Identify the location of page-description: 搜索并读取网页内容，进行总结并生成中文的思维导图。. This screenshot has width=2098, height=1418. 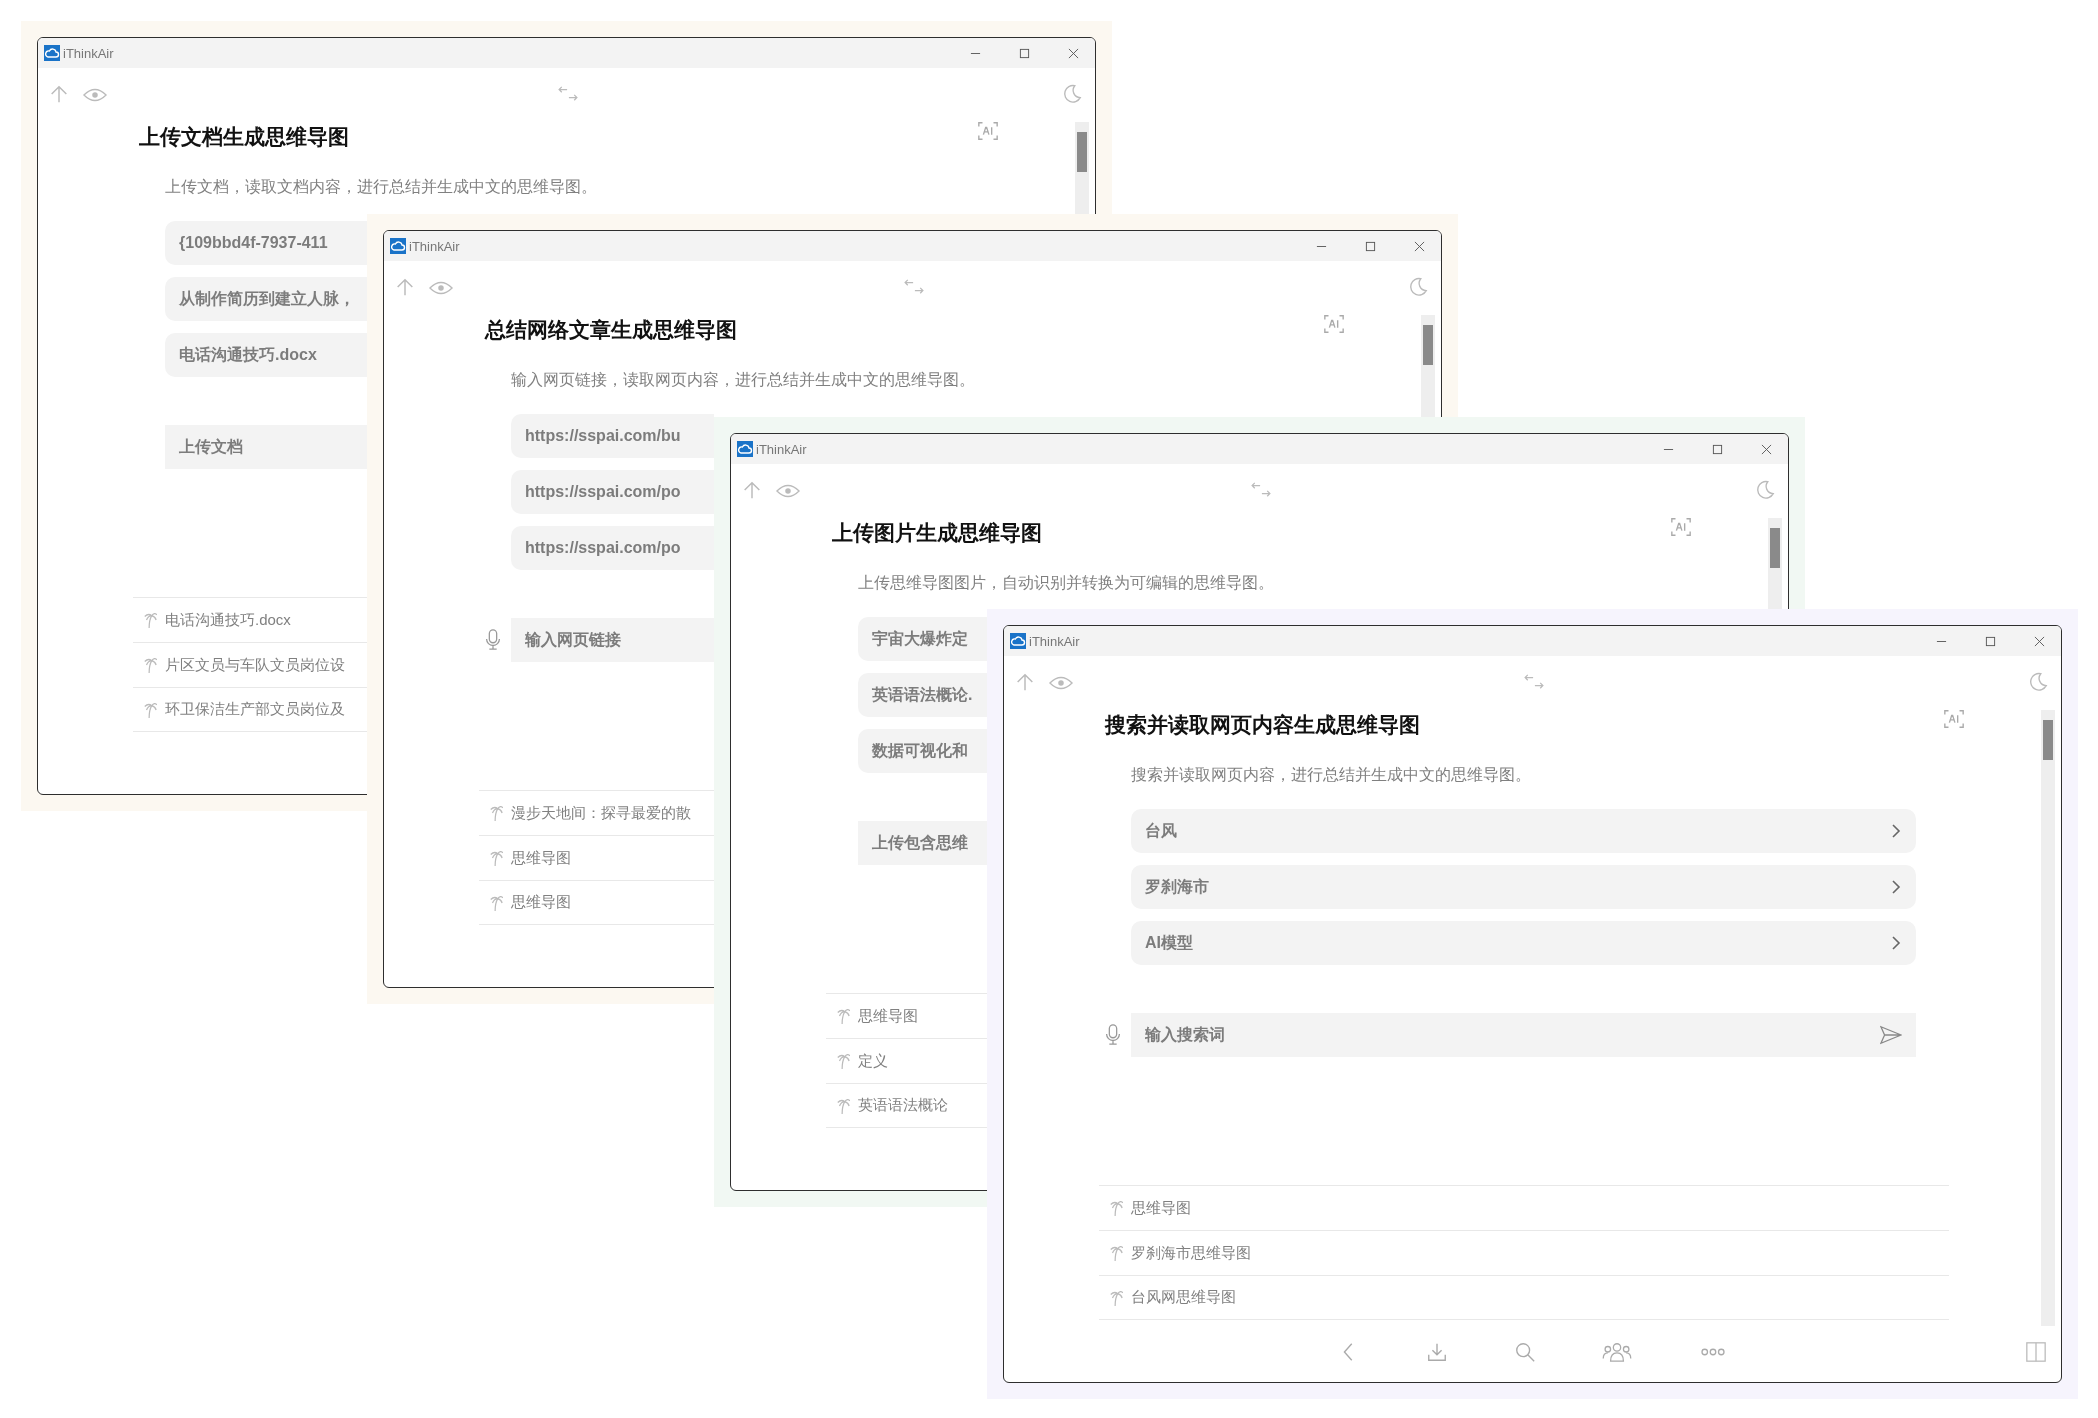
(1331, 775).